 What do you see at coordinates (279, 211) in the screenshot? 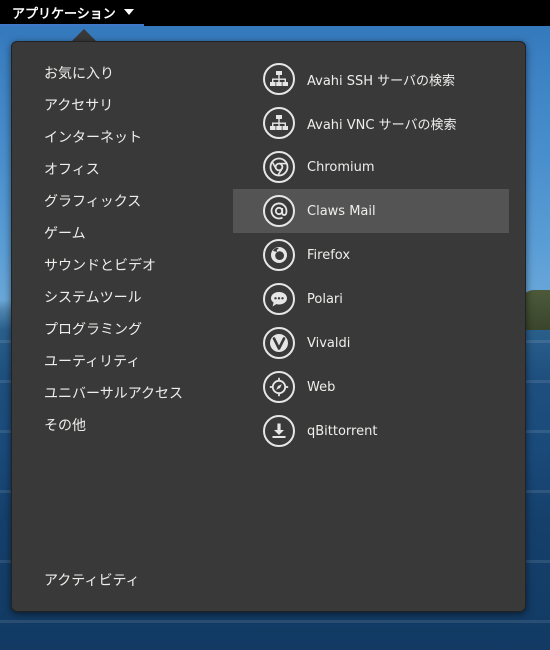
I see `at-sign-icon` at bounding box center [279, 211].